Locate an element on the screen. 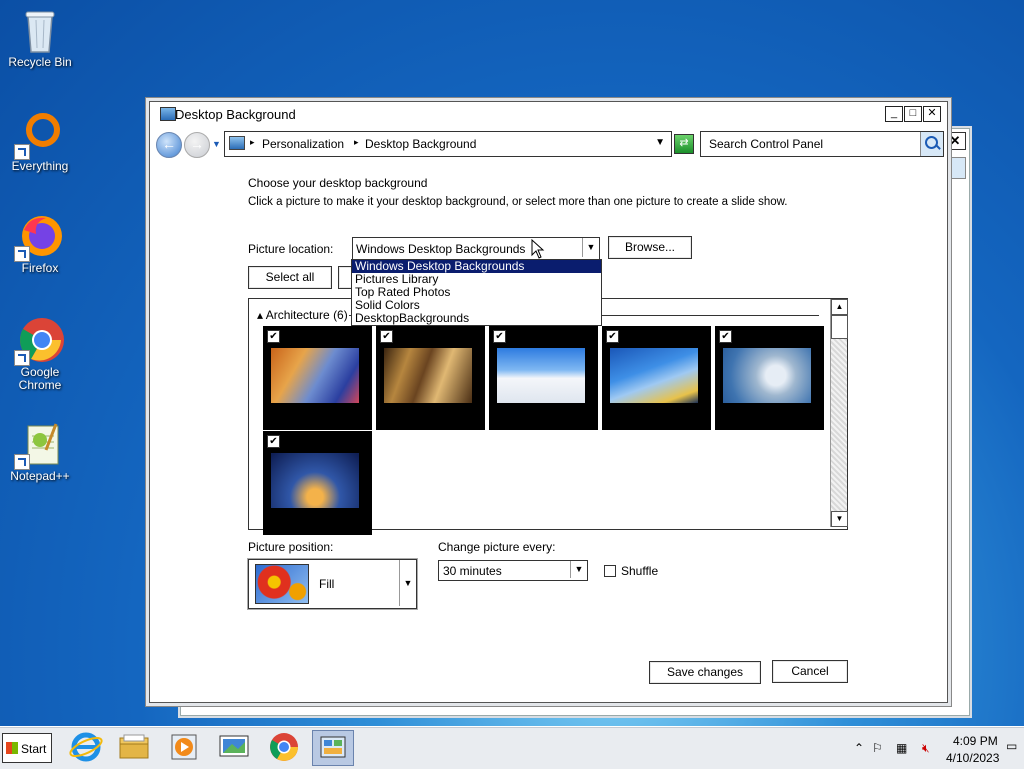 This screenshot has width=1024, height=769. start-button: Start is located at coordinates (27, 748).